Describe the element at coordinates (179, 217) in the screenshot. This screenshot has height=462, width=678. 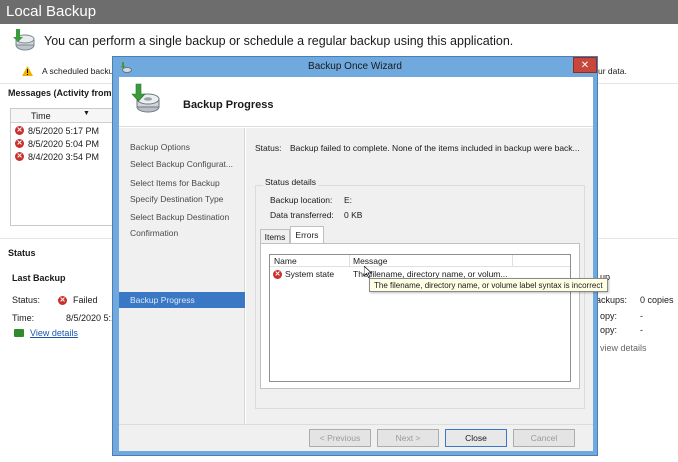
I see `nav-step-backup-destination: Select Backup Destination` at that location.